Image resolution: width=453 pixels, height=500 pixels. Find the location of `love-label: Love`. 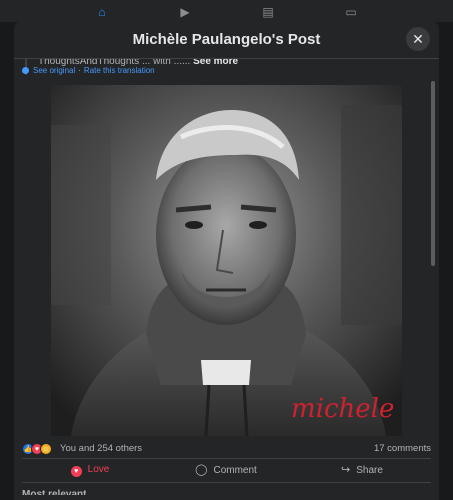

love-label: Love is located at coordinates (98, 469).